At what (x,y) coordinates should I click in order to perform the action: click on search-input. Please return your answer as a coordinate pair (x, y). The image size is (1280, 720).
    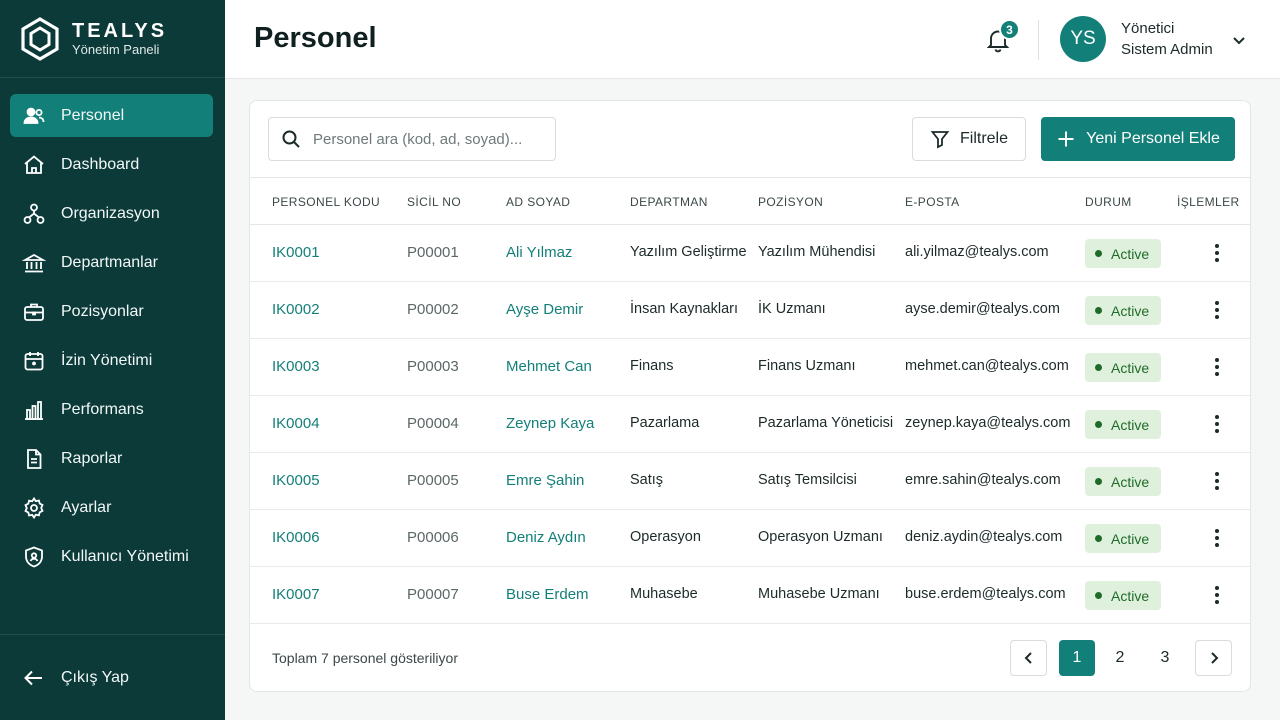
    Looking at the image, I should click on (428, 139).